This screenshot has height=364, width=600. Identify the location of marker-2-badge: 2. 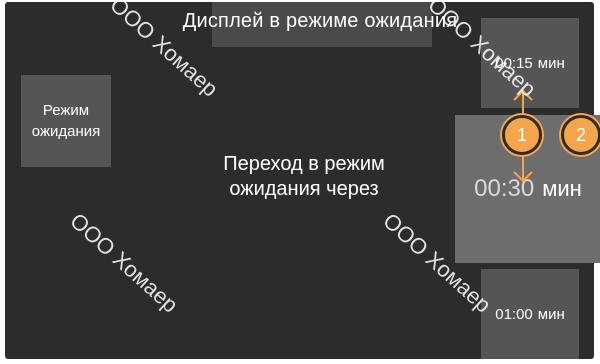
(580, 135).